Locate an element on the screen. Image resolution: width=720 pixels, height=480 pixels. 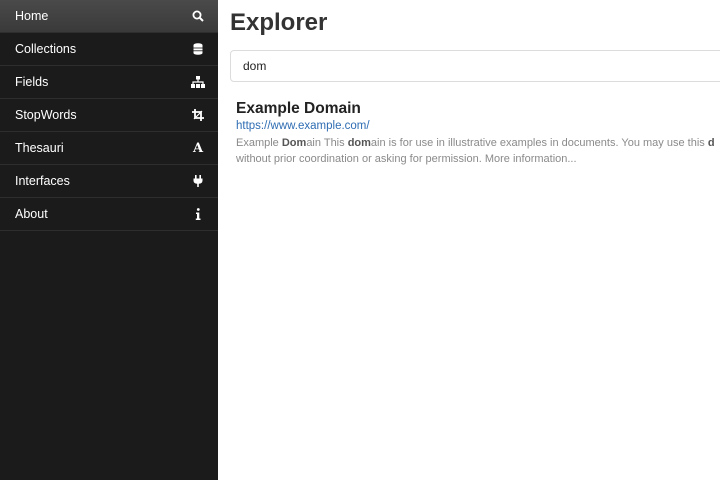
sidebar-item-label: Thesauri is located at coordinates (39, 148).